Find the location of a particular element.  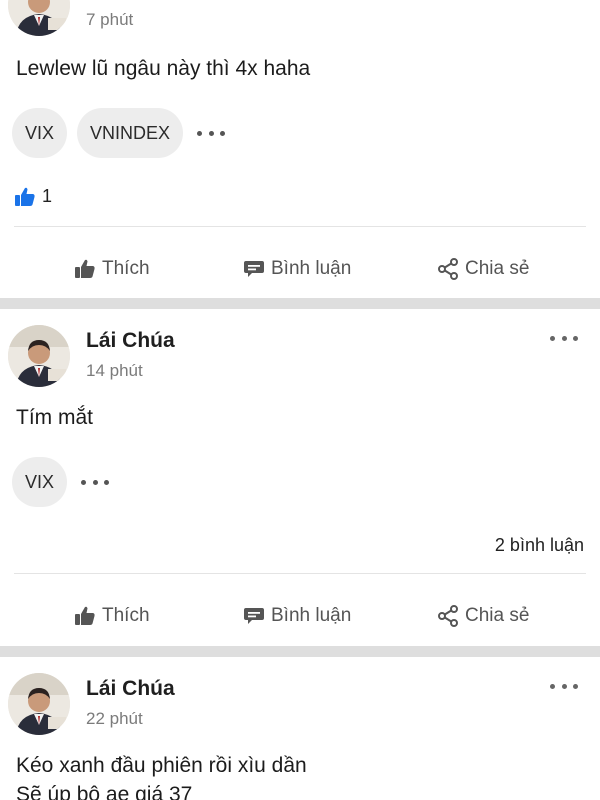

like-count-label: 1 is located at coordinates (47, 196).